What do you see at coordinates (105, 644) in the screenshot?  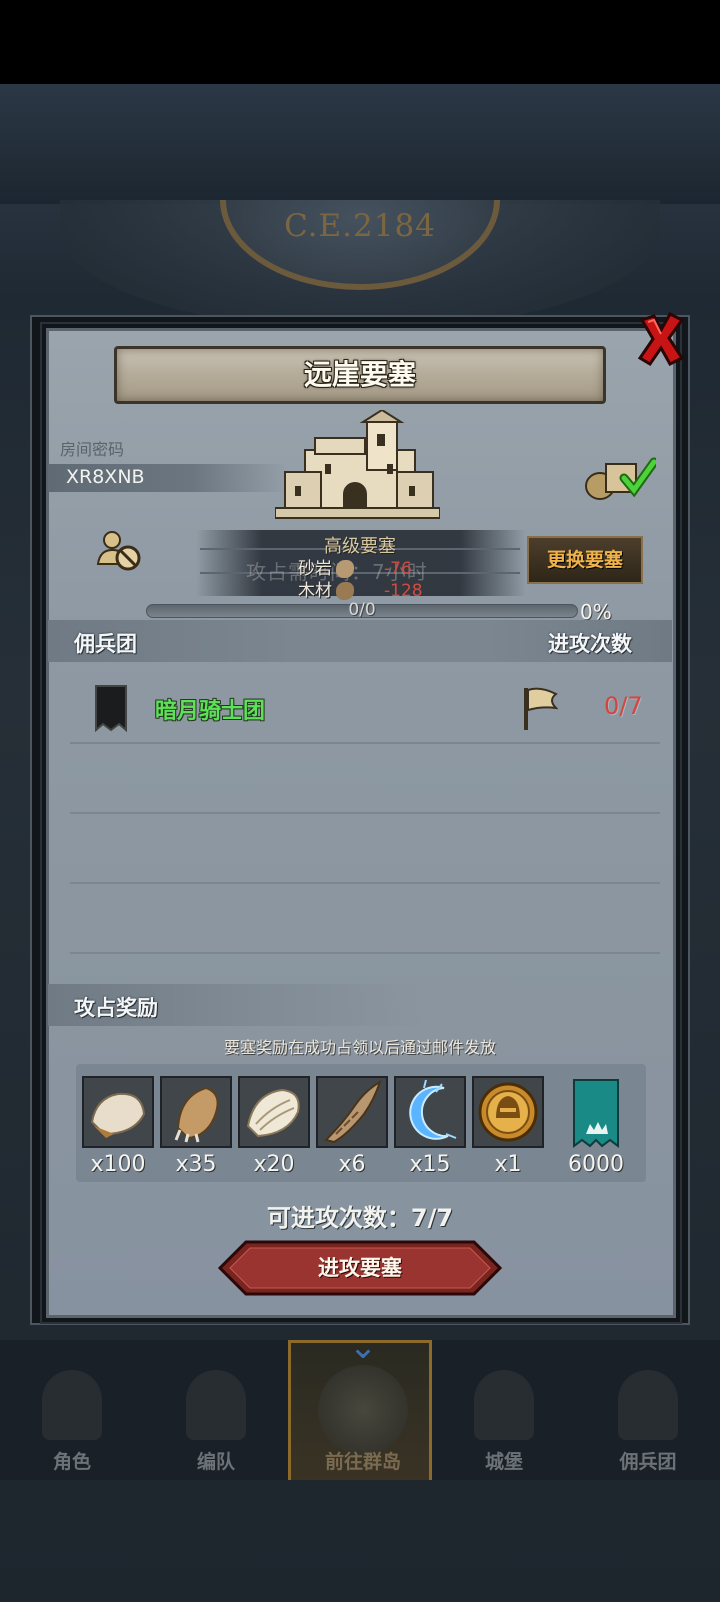 I see `mercenary-header: 佣兵团` at bounding box center [105, 644].